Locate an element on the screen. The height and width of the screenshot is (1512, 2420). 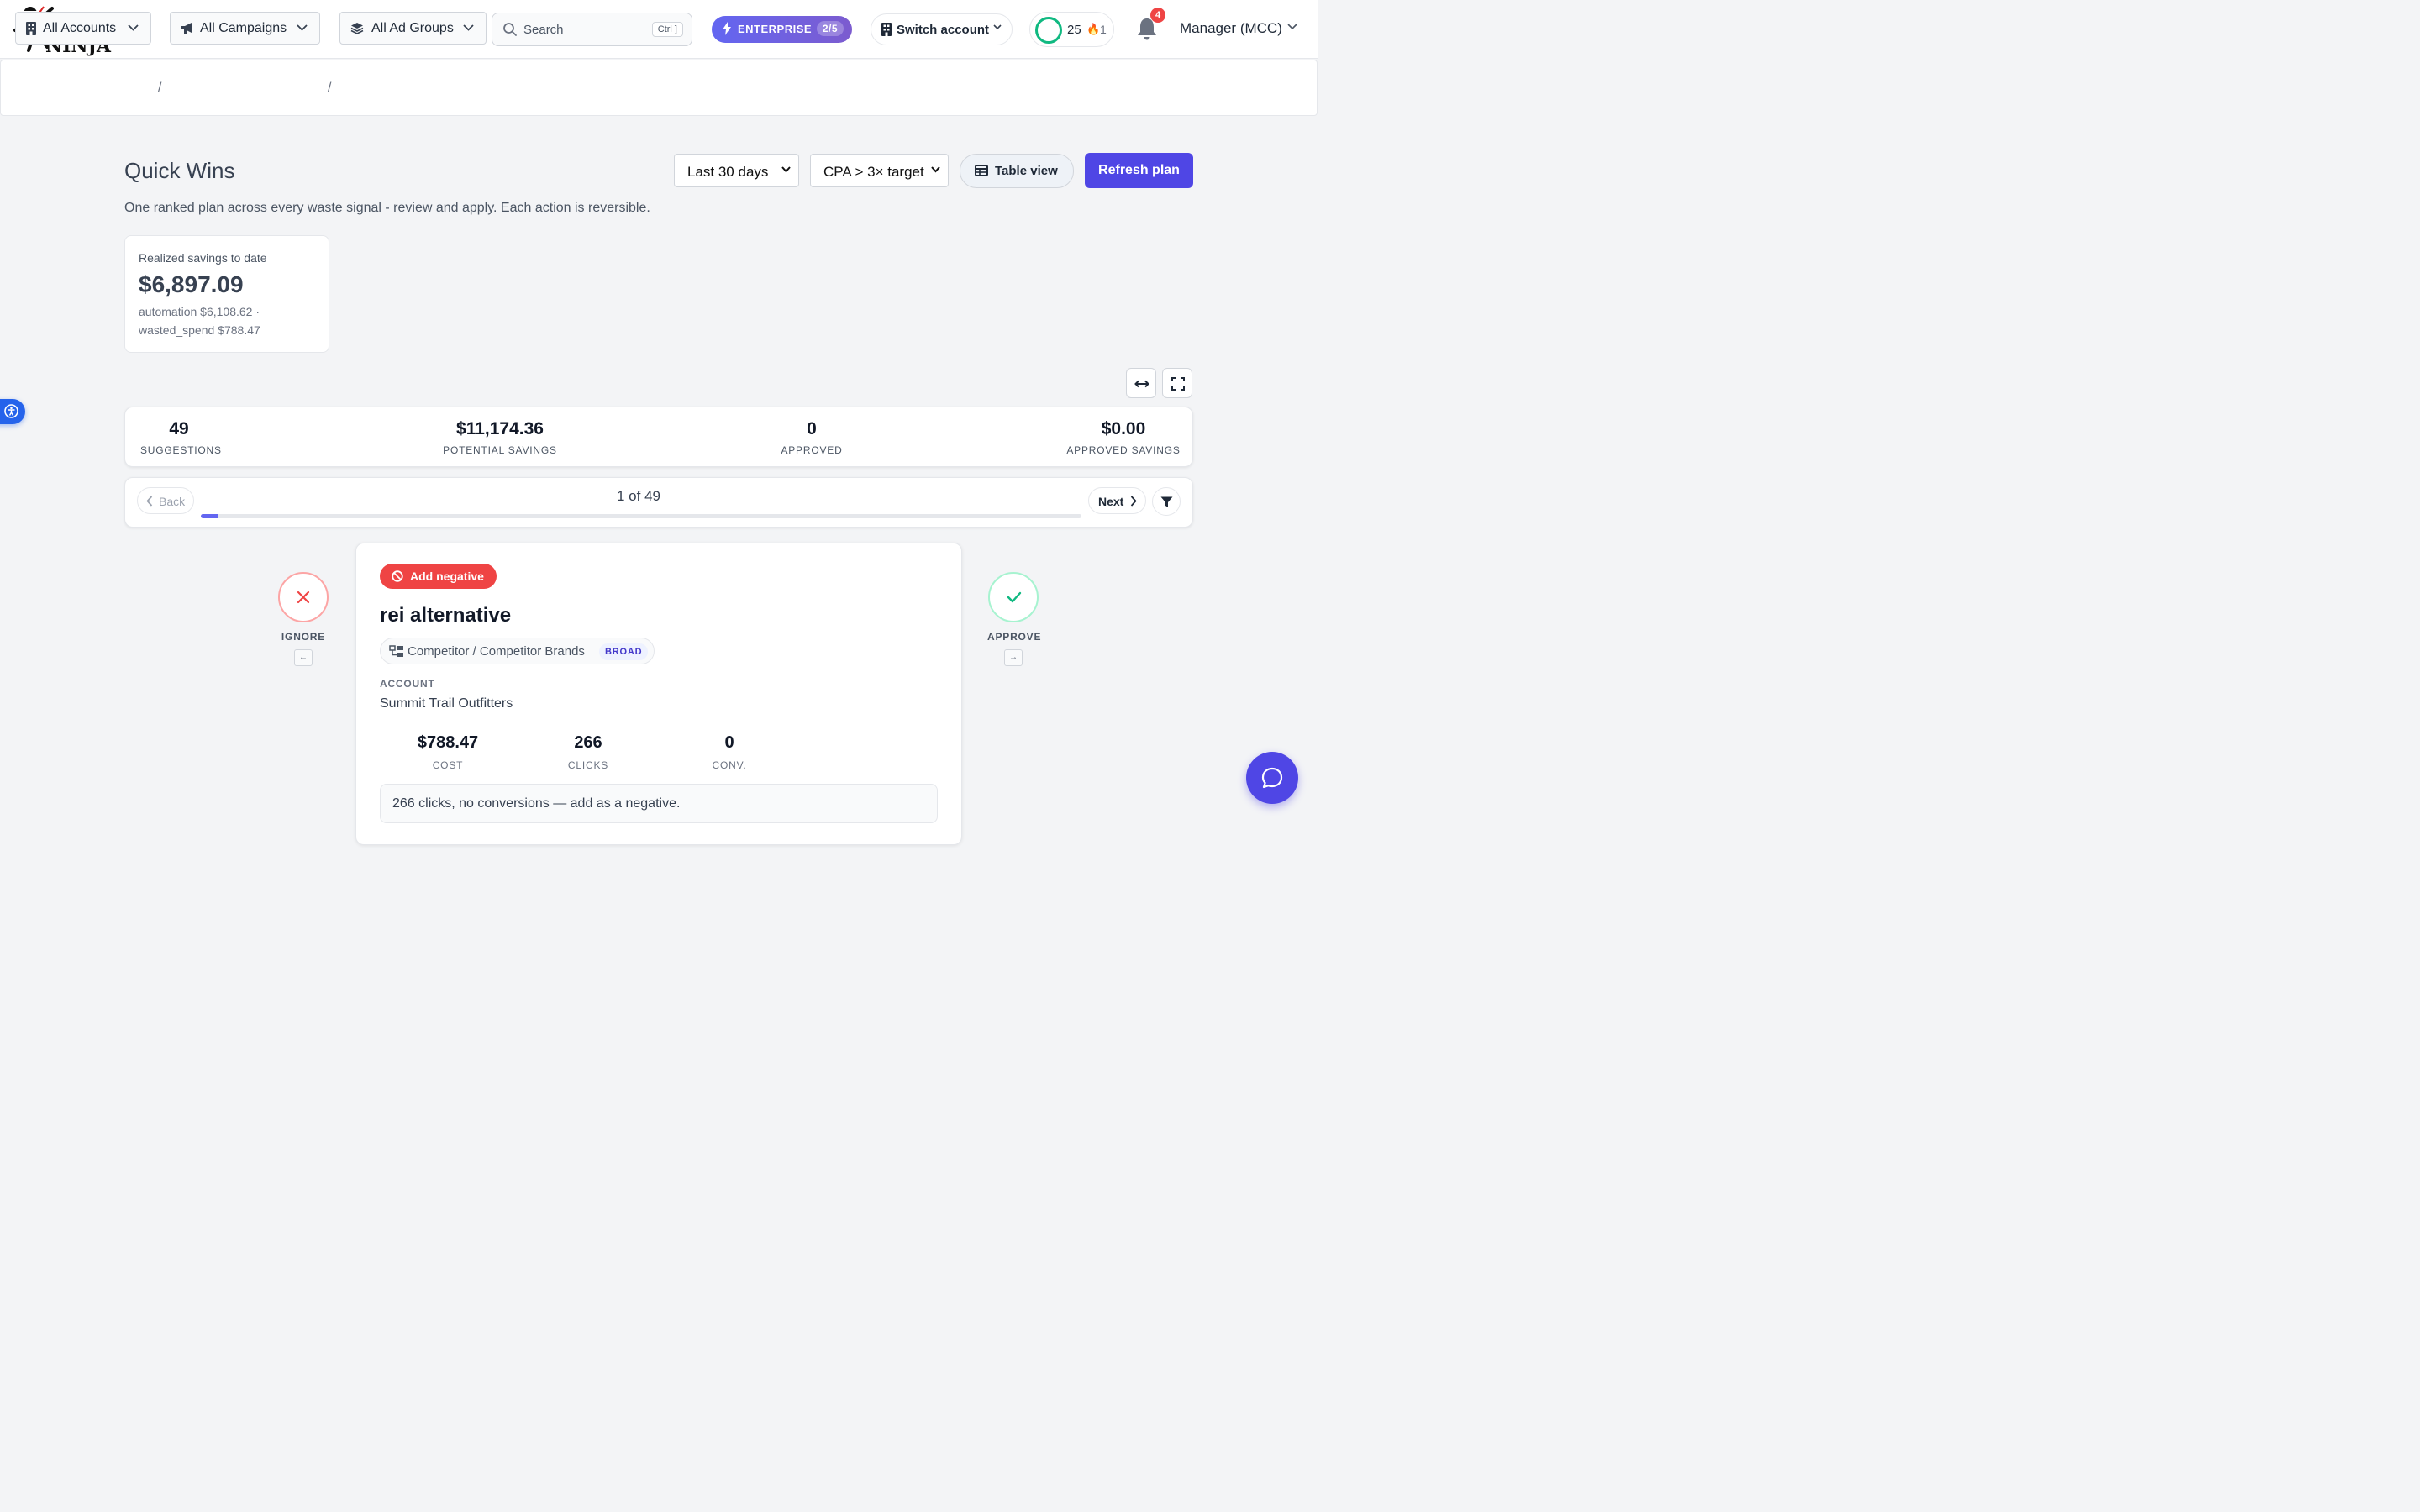
next-button: Next is located at coordinates (1117, 500).